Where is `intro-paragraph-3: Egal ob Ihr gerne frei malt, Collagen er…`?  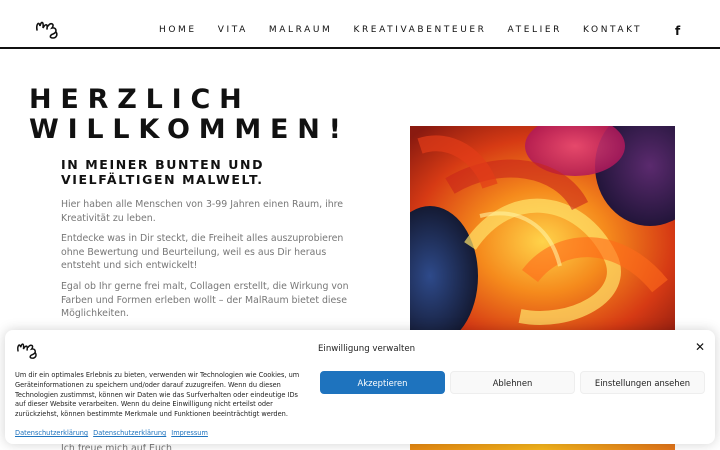 intro-paragraph-3: Egal ob Ihr gerne frei malt, Collagen er… is located at coordinates (205, 300).